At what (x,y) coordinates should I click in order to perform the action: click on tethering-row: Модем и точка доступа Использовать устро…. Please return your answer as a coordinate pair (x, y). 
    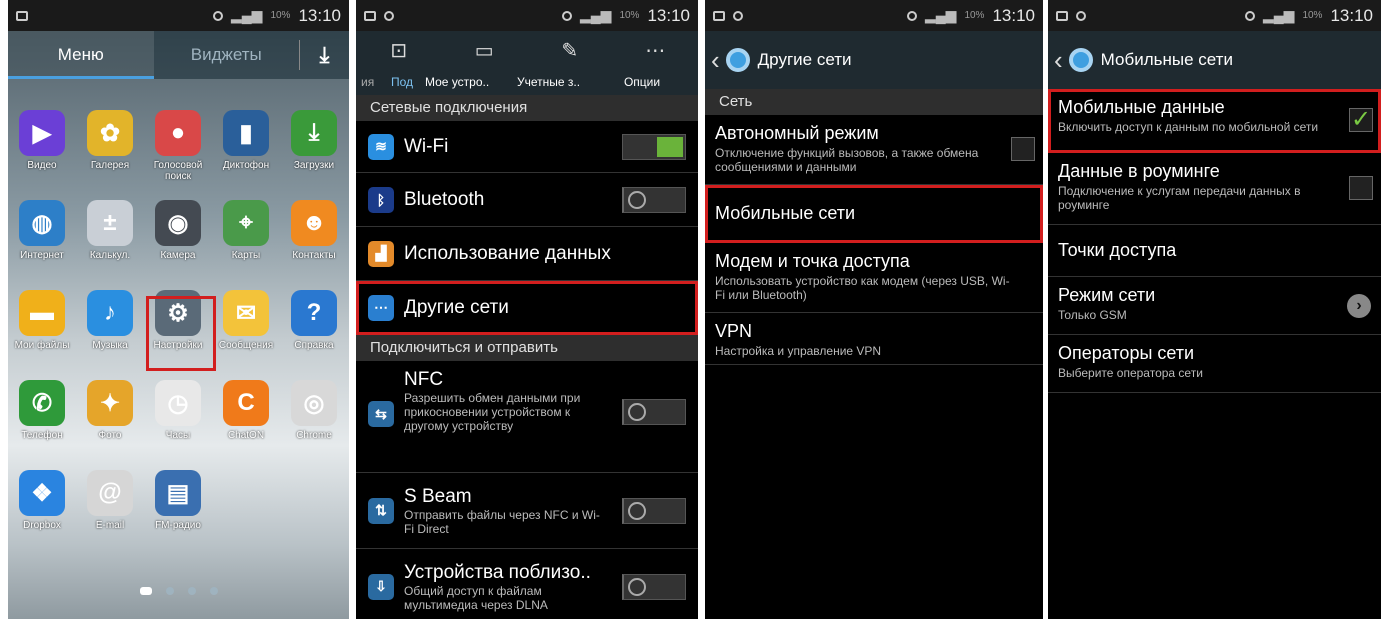
    Looking at the image, I should click on (874, 278).